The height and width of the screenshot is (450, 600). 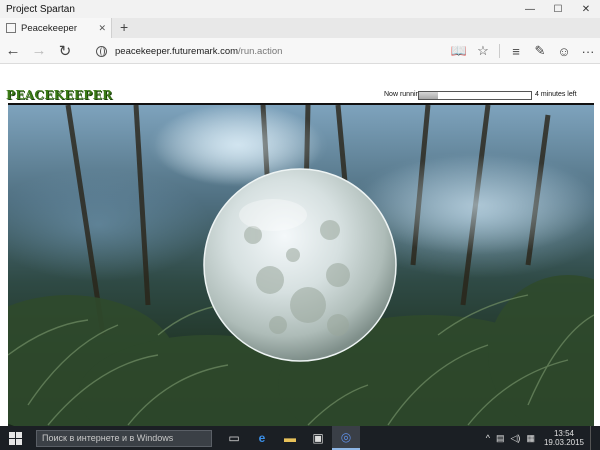 I want to click on address-bar: peacekeeper.futuremark.com/run.action, so click(x=189, y=51).